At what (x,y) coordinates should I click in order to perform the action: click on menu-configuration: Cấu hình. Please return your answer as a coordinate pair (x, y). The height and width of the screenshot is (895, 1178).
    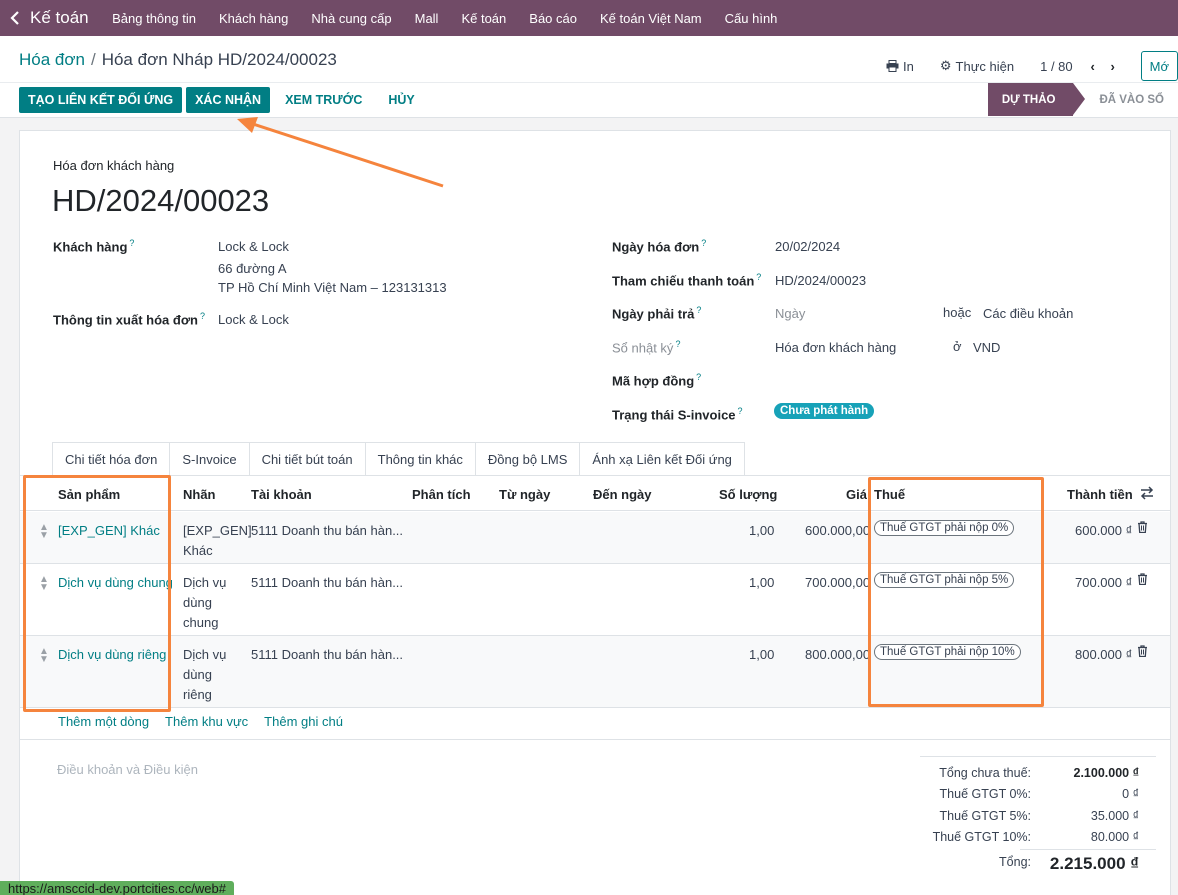
    Looking at the image, I should click on (751, 18).